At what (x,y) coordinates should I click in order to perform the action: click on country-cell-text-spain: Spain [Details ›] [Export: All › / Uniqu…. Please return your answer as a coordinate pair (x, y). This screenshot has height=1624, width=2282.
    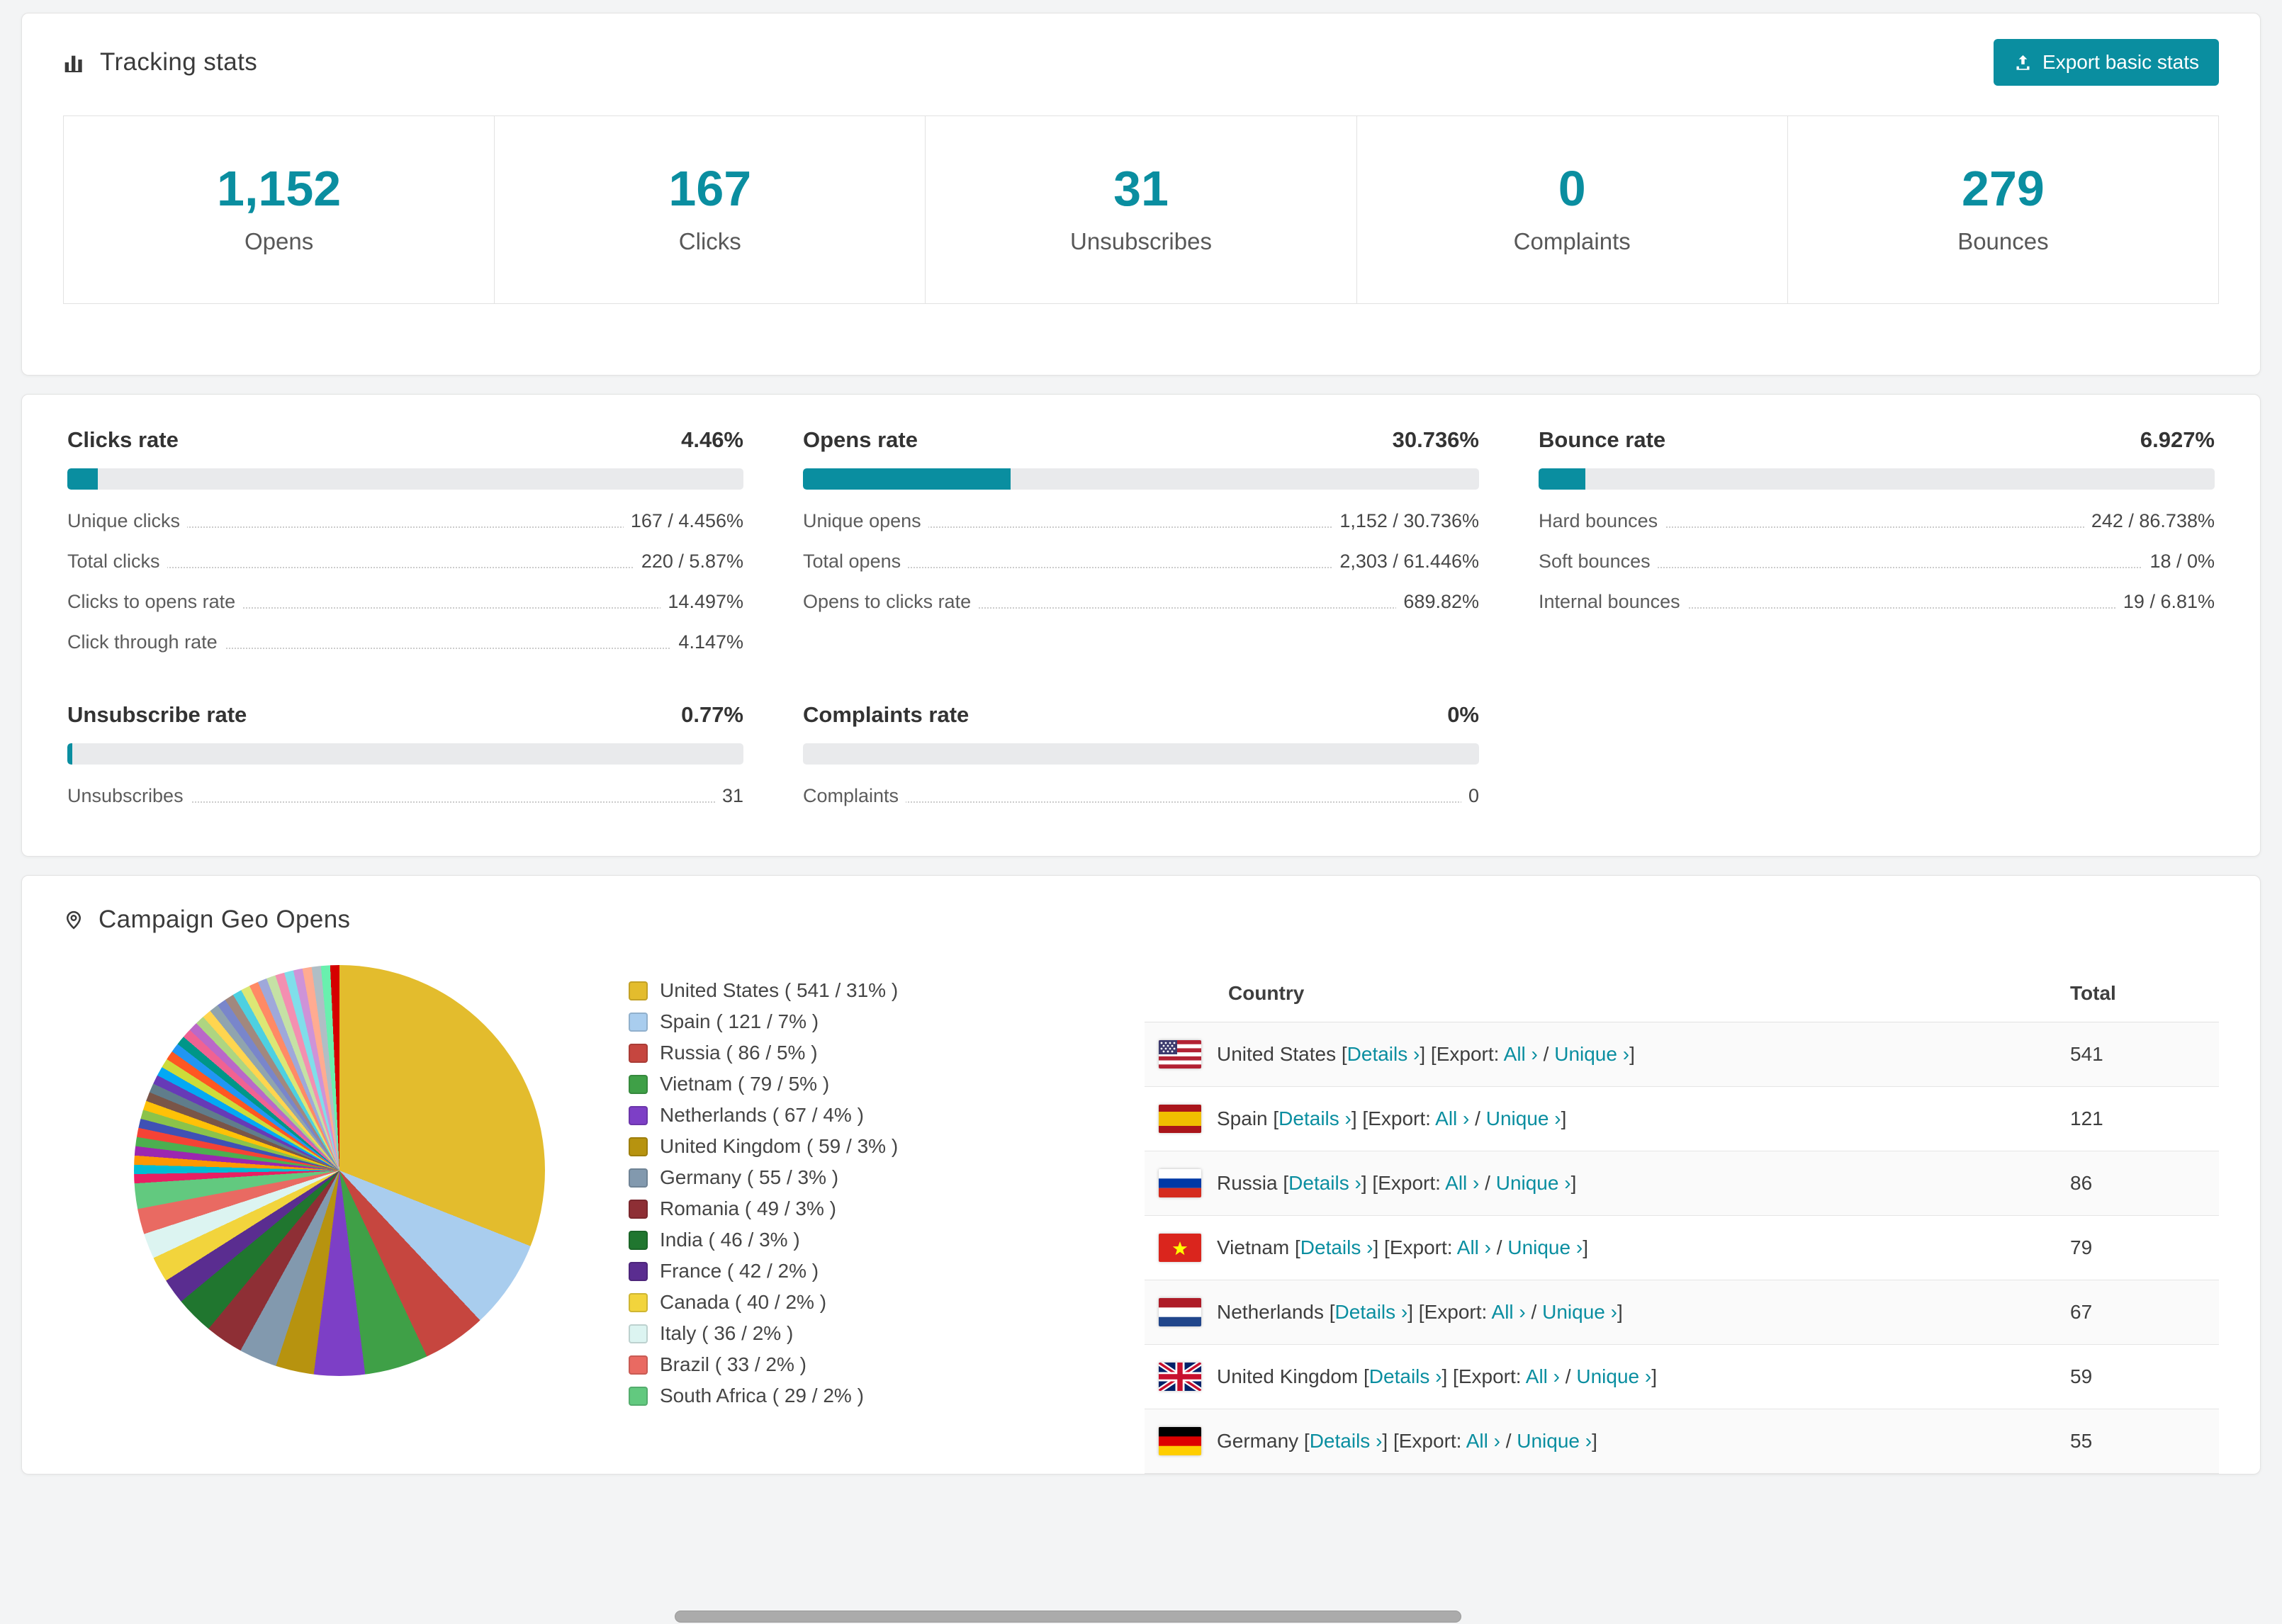
    Looking at the image, I should click on (1392, 1118).